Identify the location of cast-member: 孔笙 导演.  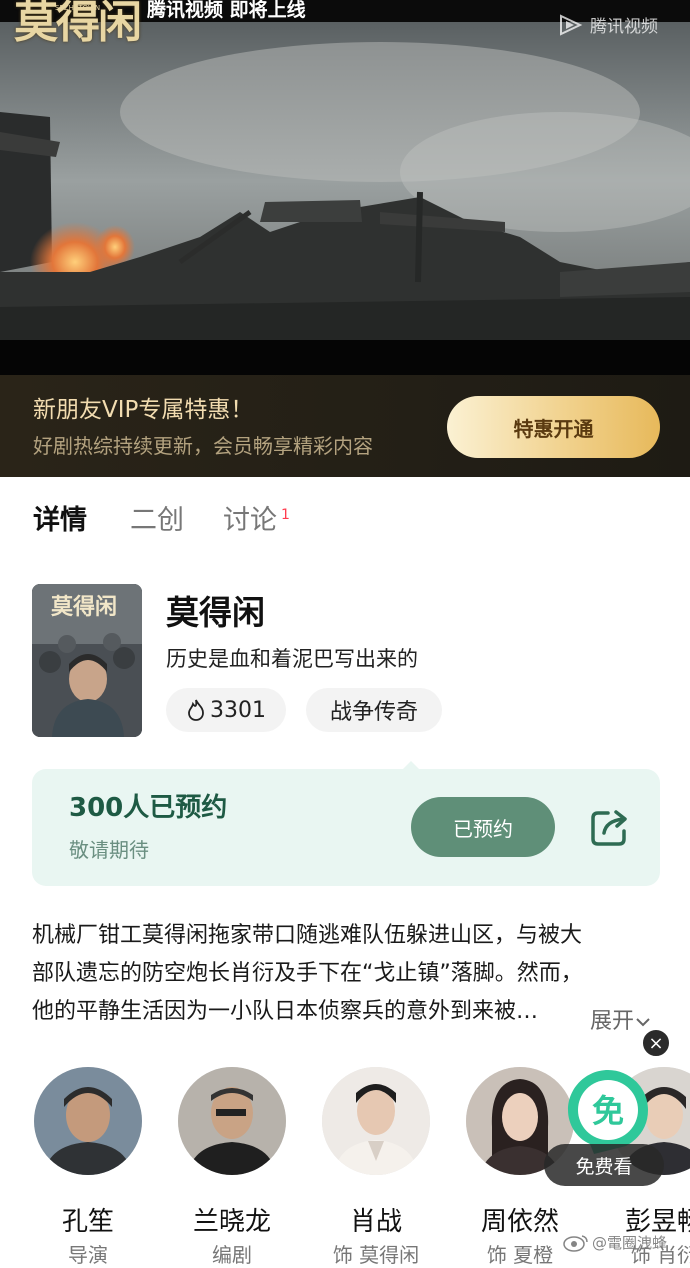
(88, 1167).